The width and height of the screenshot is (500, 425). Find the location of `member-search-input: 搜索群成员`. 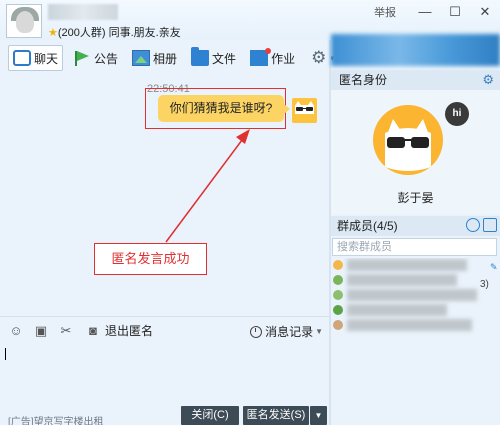

member-search-input: 搜索群成员 is located at coordinates (414, 247).